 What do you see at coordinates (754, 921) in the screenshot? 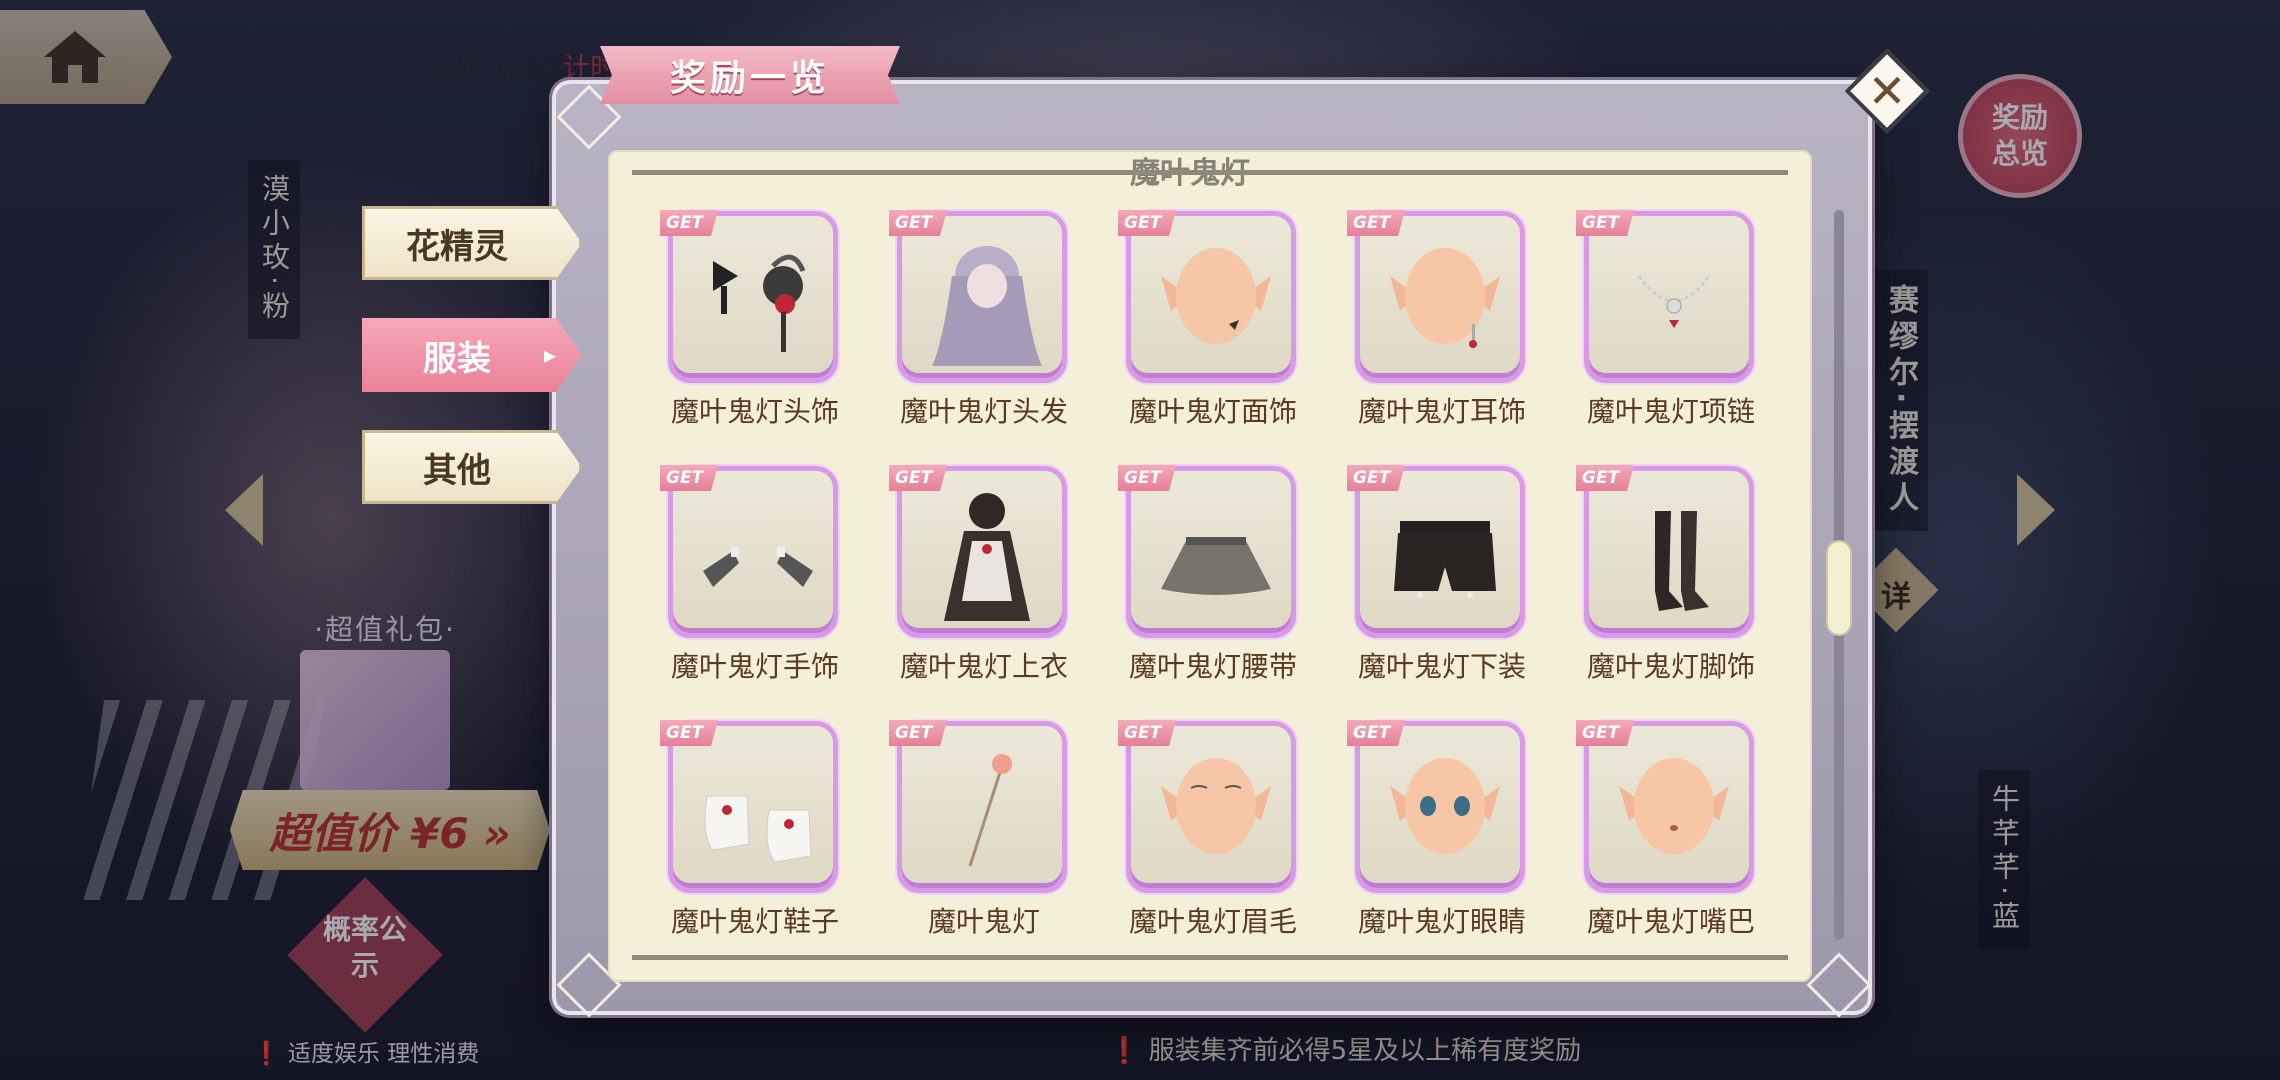
I see `item-label: 魔叶鬼灯鞋子` at bounding box center [754, 921].